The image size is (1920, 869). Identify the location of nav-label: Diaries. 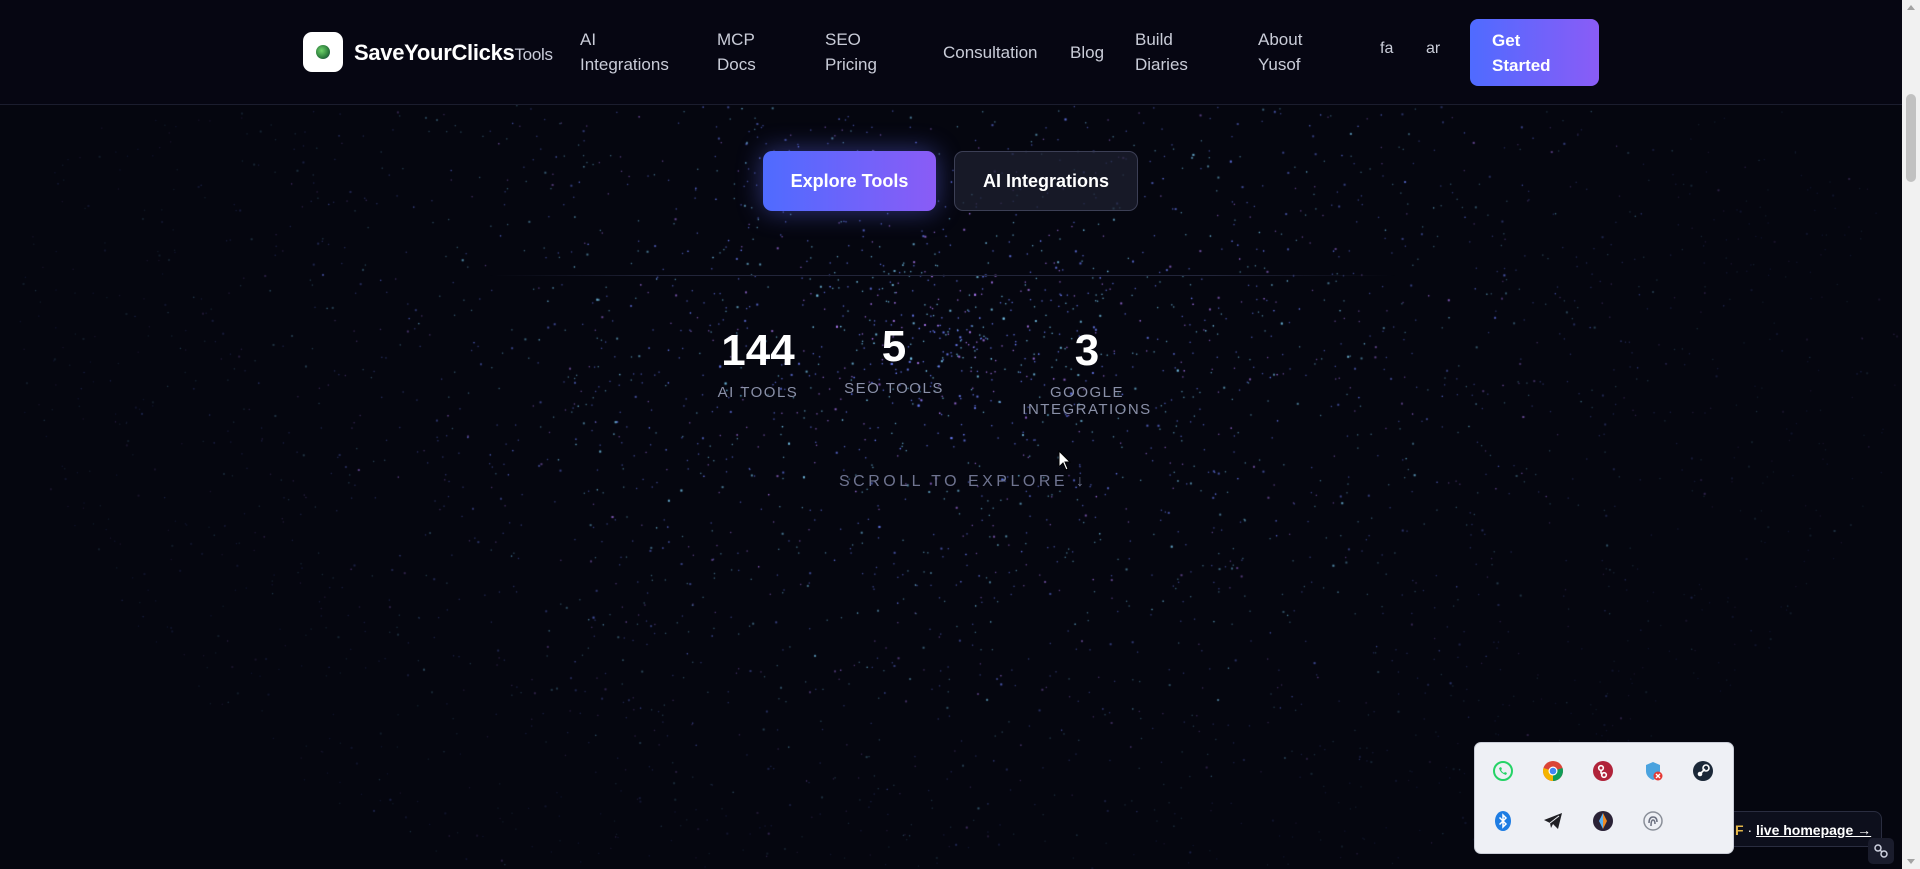
(1161, 64).